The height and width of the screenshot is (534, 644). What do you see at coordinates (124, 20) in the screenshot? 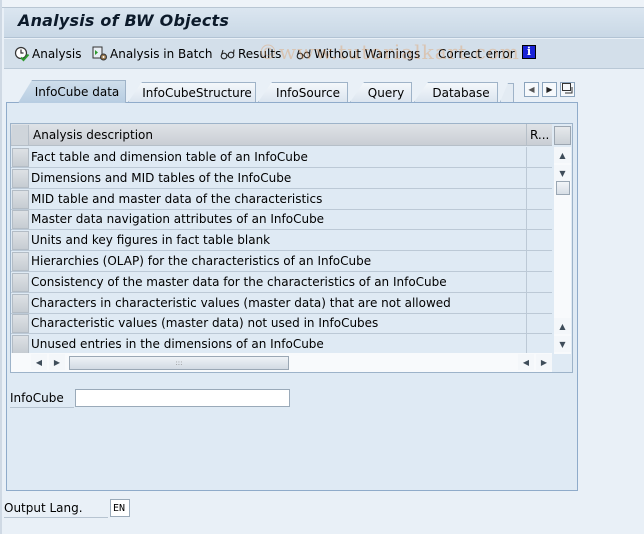
I see `page-title: Analysis of BW Objects` at bounding box center [124, 20].